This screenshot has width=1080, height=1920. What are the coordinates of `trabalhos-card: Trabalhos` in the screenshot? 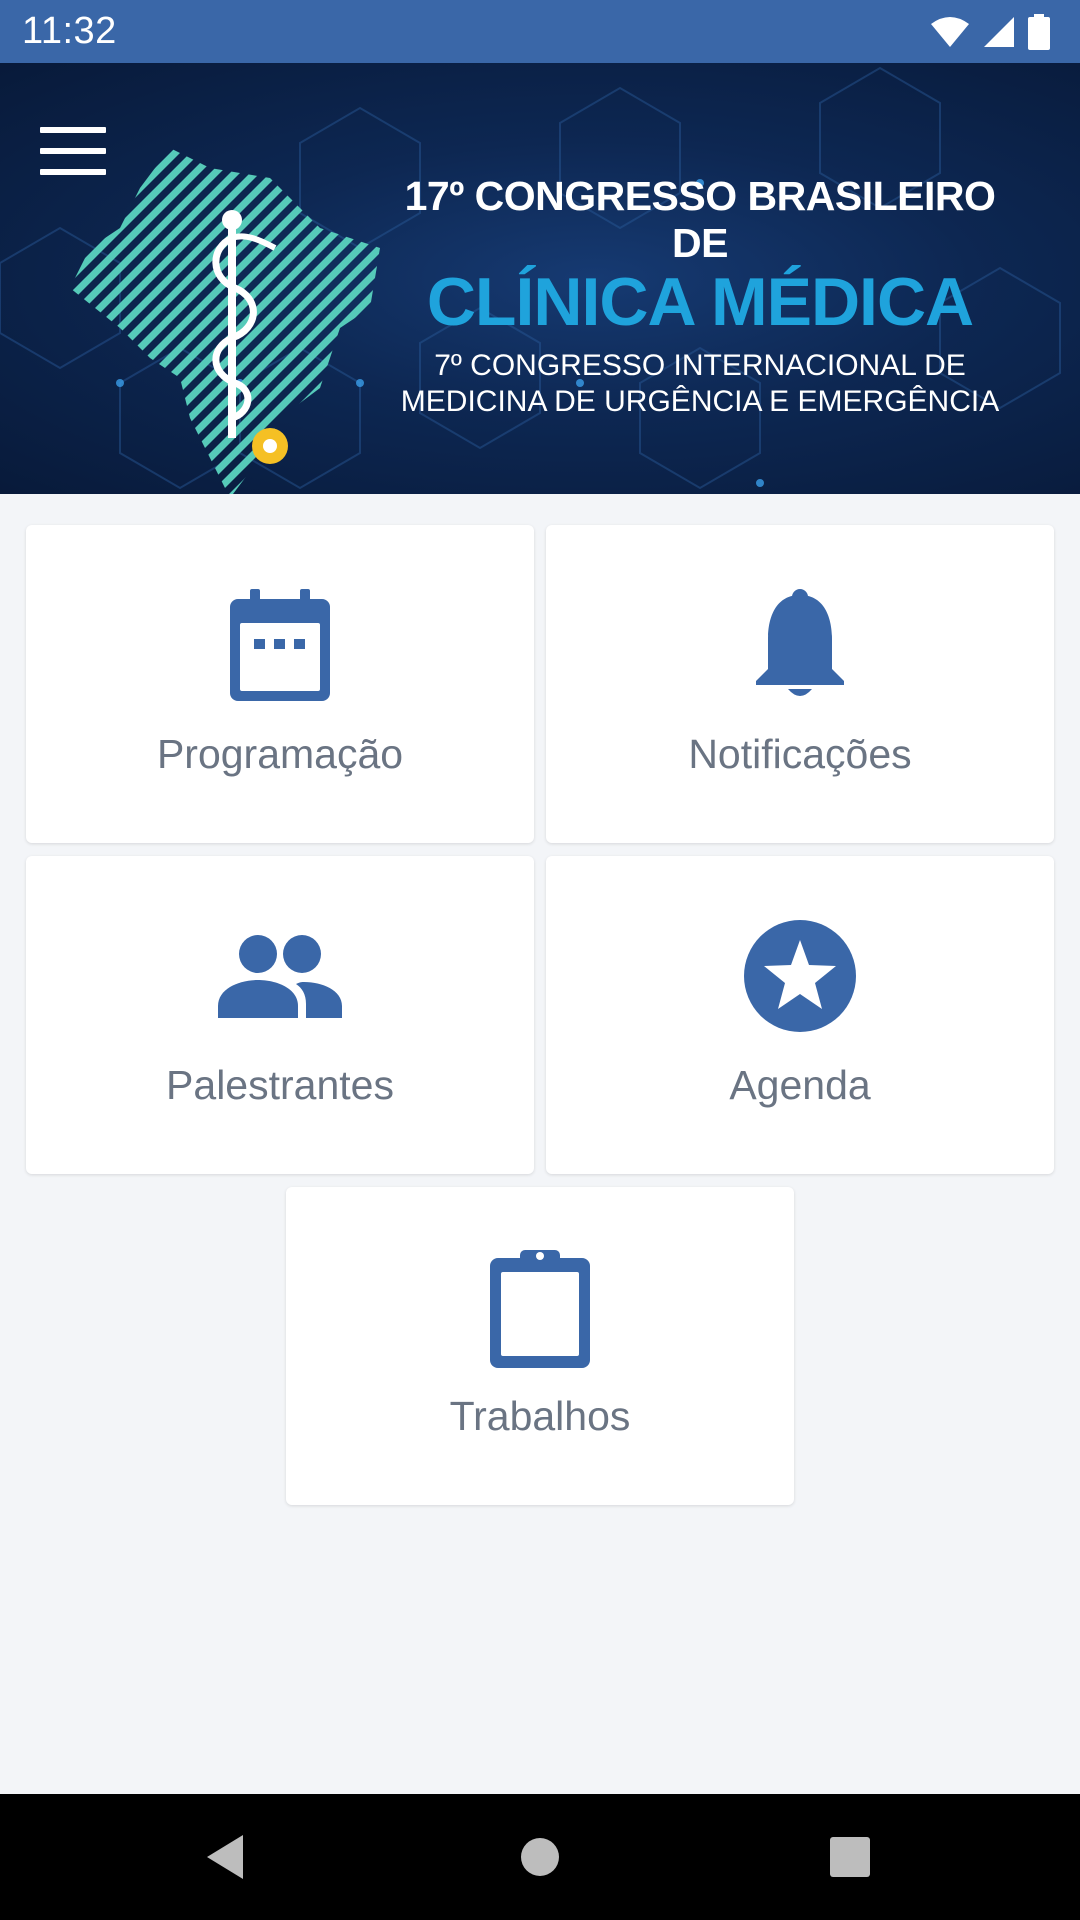 It's located at (540, 1346).